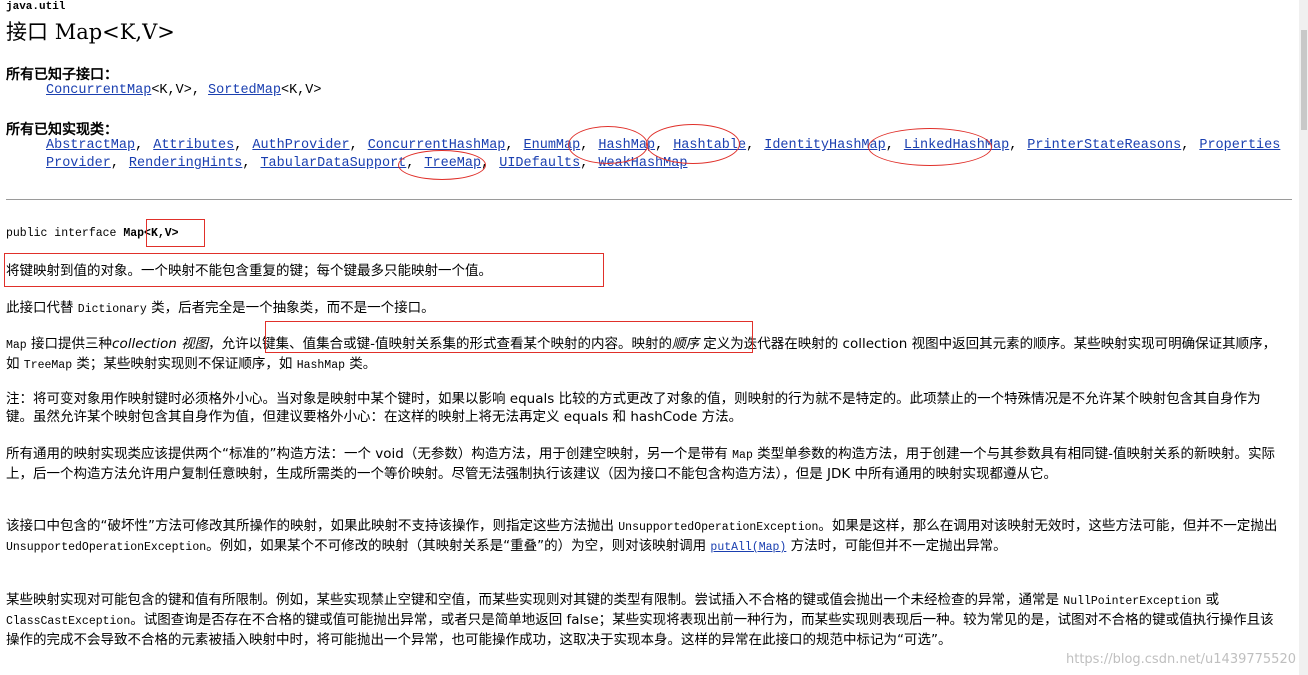  Describe the element at coordinates (1180, 659) in the screenshot. I see `watermark: https://blog.csdn.net/u1439775520` at that location.